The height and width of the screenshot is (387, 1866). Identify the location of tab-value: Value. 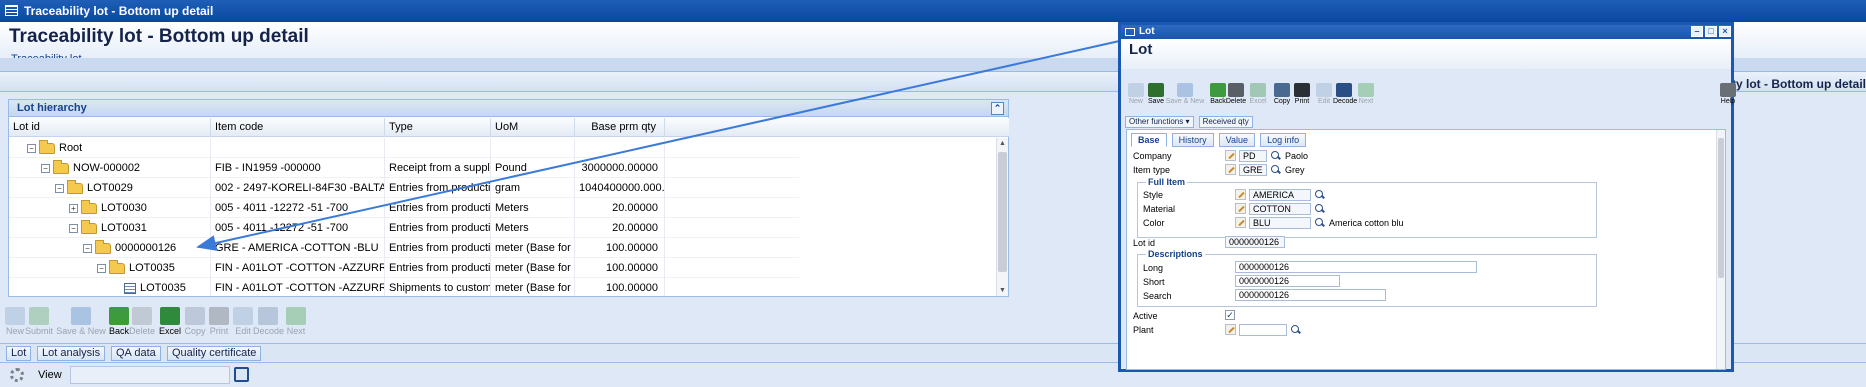
(1237, 140).